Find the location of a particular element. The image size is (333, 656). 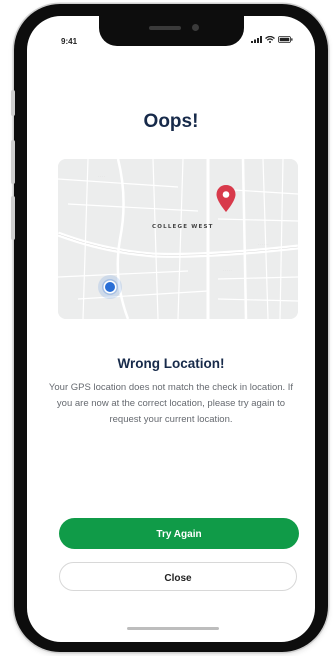

status-icons is located at coordinates (272, 39).